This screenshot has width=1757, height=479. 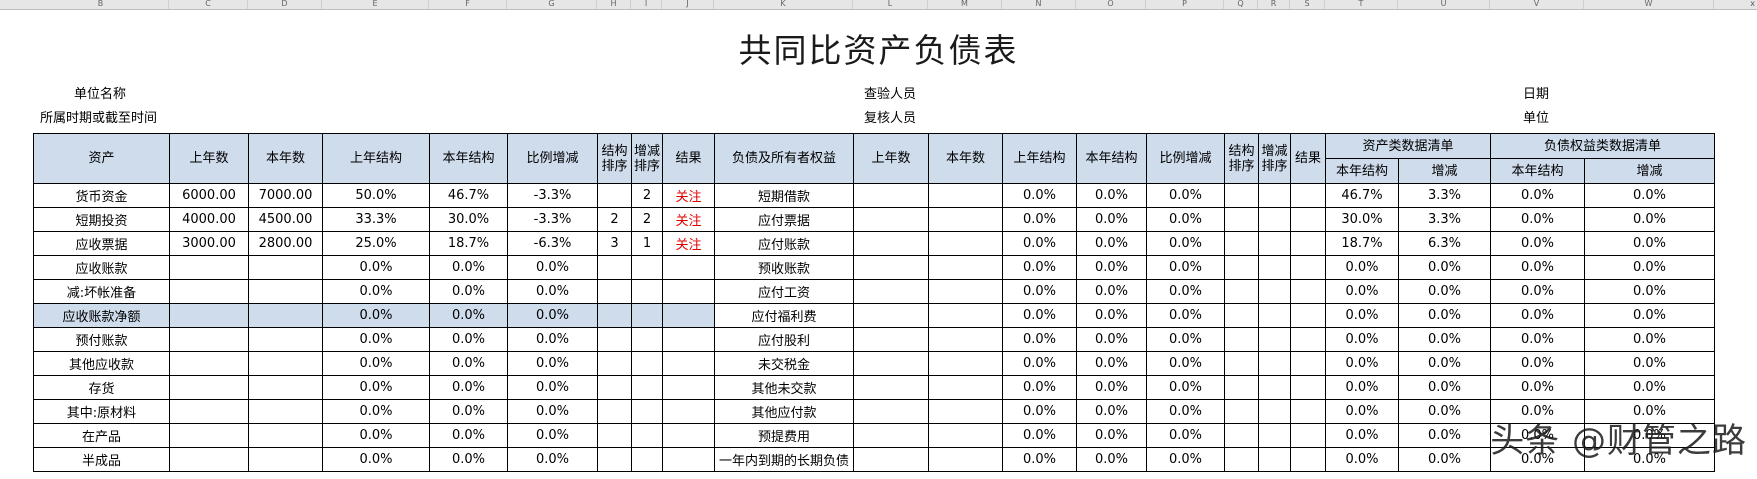 What do you see at coordinates (614, 4) in the screenshot?
I see `col-header-H: H` at bounding box center [614, 4].